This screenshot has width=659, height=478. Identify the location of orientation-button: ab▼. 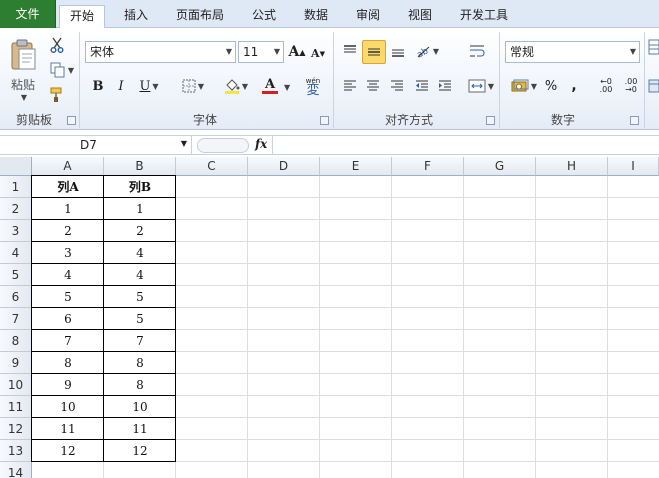
(427, 51).